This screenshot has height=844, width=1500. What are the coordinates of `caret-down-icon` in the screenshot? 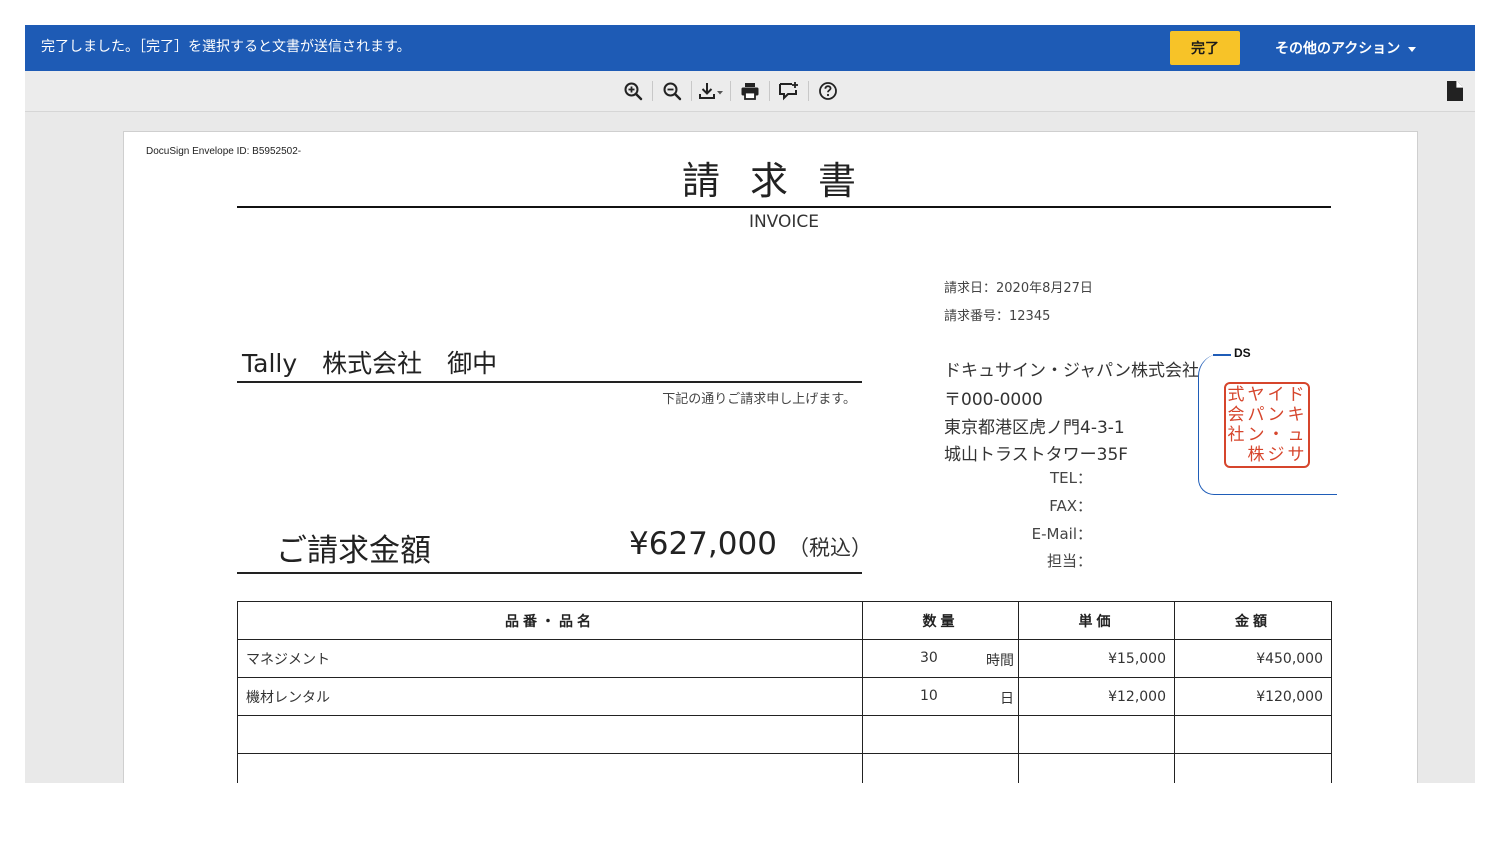 It's located at (1412, 49).